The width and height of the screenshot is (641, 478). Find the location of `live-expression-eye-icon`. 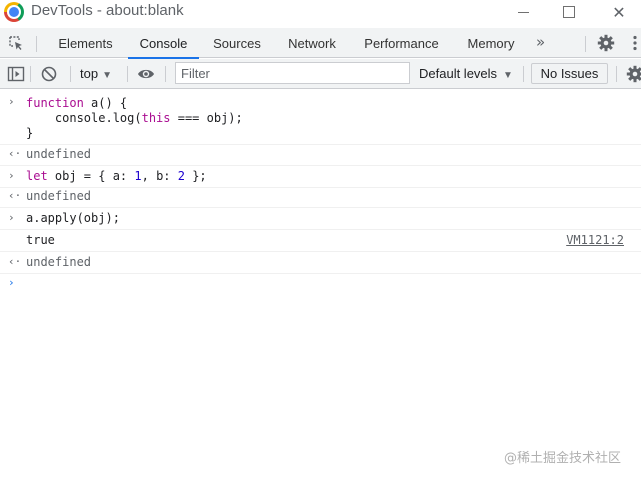

live-expression-eye-icon is located at coordinates (146, 74).